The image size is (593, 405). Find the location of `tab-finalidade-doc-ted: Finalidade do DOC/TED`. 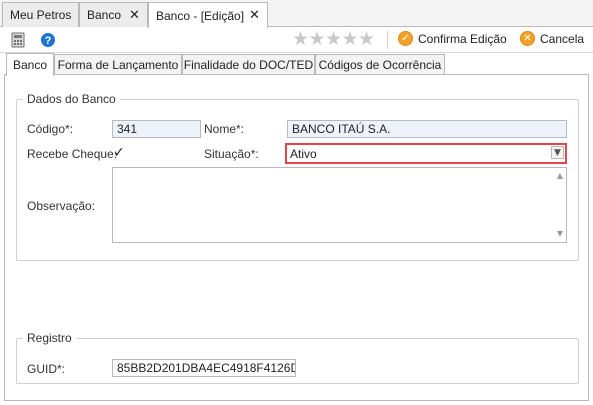

tab-finalidade-doc-ted: Finalidade do DOC/TED is located at coordinates (248, 64).